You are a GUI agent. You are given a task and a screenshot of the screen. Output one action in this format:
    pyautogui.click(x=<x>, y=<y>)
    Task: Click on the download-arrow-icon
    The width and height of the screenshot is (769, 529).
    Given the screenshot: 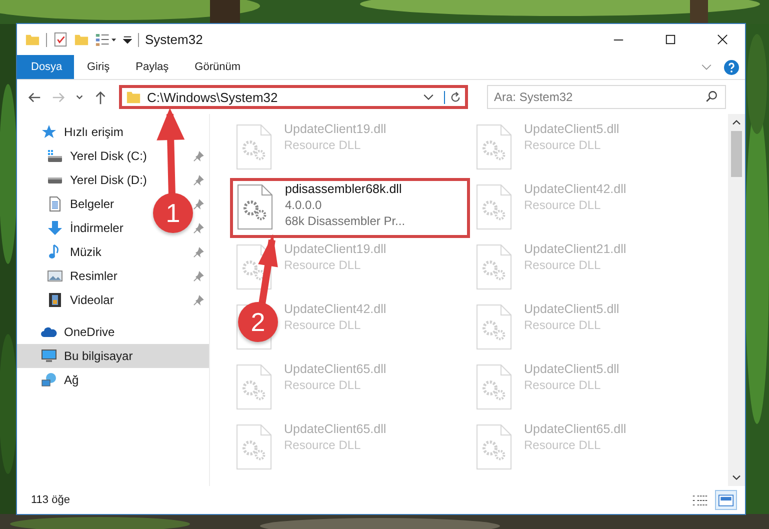 What is the action you would take?
    pyautogui.click(x=55, y=228)
    